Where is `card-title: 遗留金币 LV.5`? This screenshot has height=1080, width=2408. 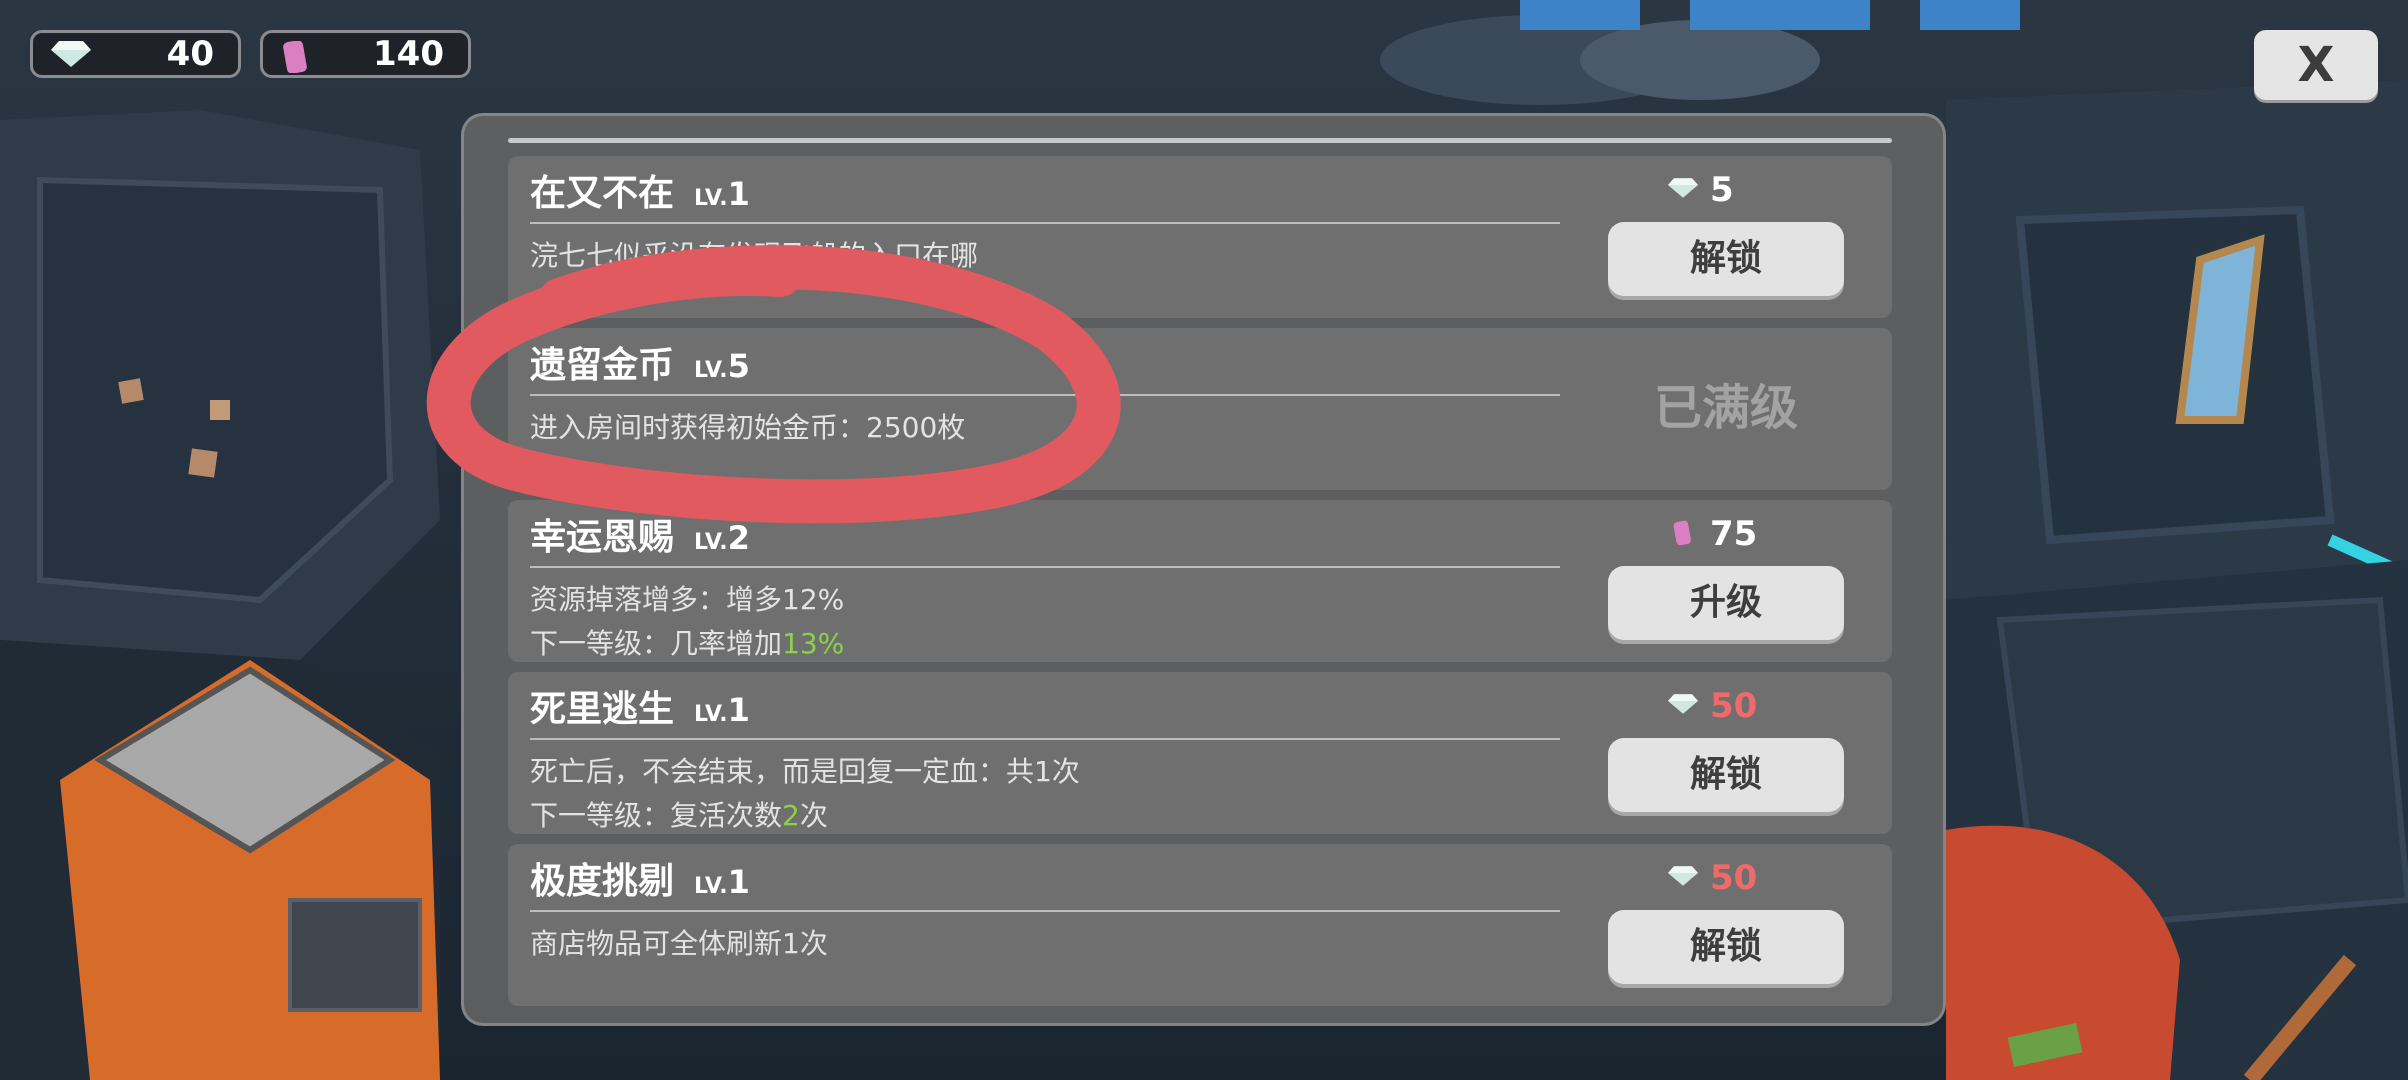 card-title: 遗留金币 LV.5 is located at coordinates (640, 368).